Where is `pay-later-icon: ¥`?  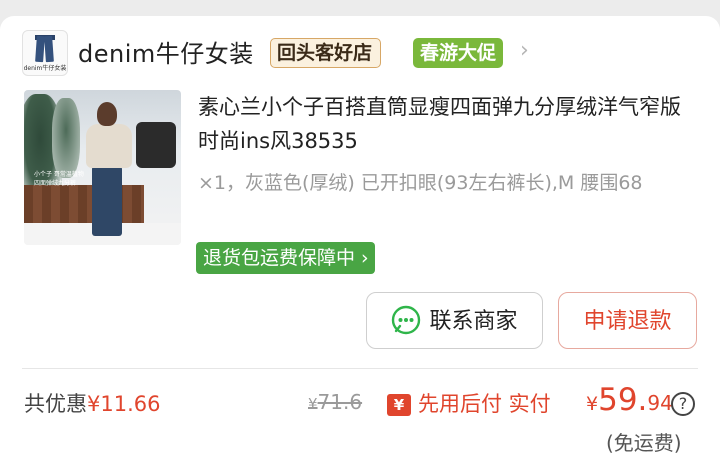
pay-later-icon: ¥ is located at coordinates (399, 405).